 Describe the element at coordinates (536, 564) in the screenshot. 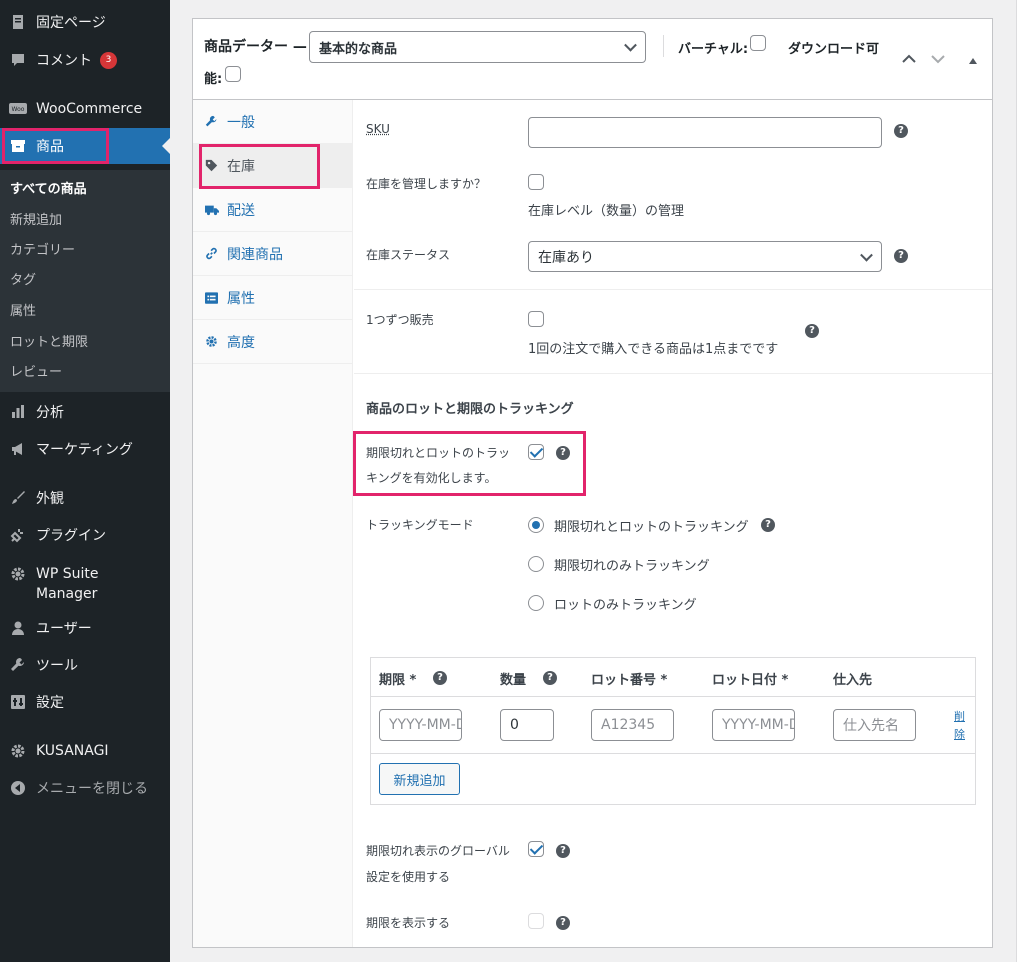

I see `tracking-mode-radio-expiry` at that location.